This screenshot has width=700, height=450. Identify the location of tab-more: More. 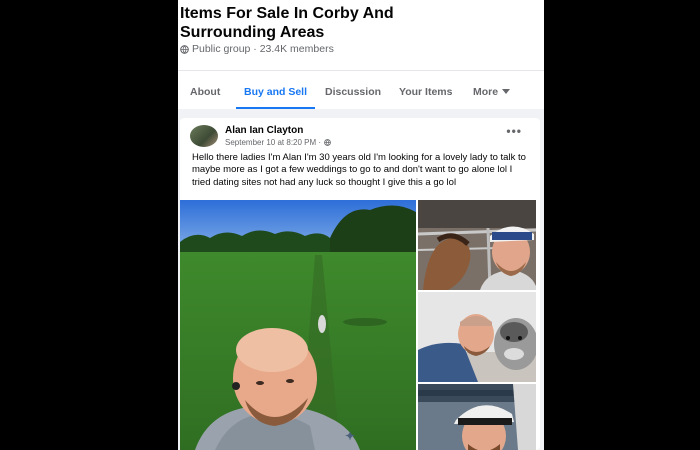
(492, 89).